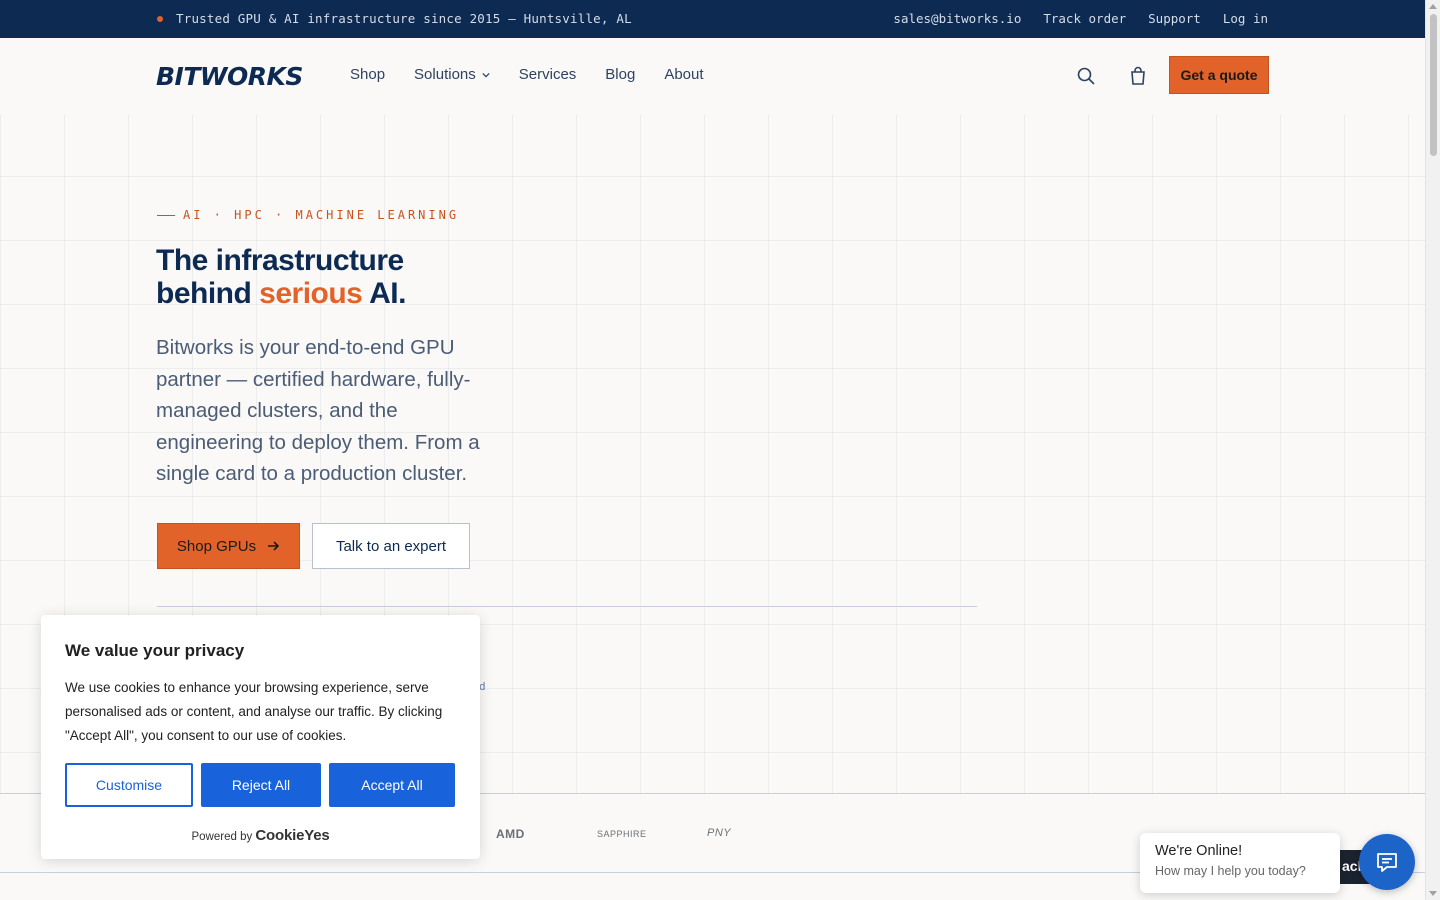  What do you see at coordinates (957, 18) in the screenshot?
I see `sales-email-link: sales@bitworks.io` at bounding box center [957, 18].